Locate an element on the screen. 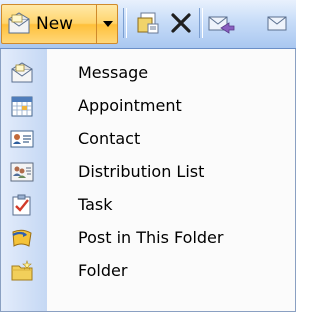 This screenshot has width=320, height=312. menu-item-label: Appointment is located at coordinates (130, 105).